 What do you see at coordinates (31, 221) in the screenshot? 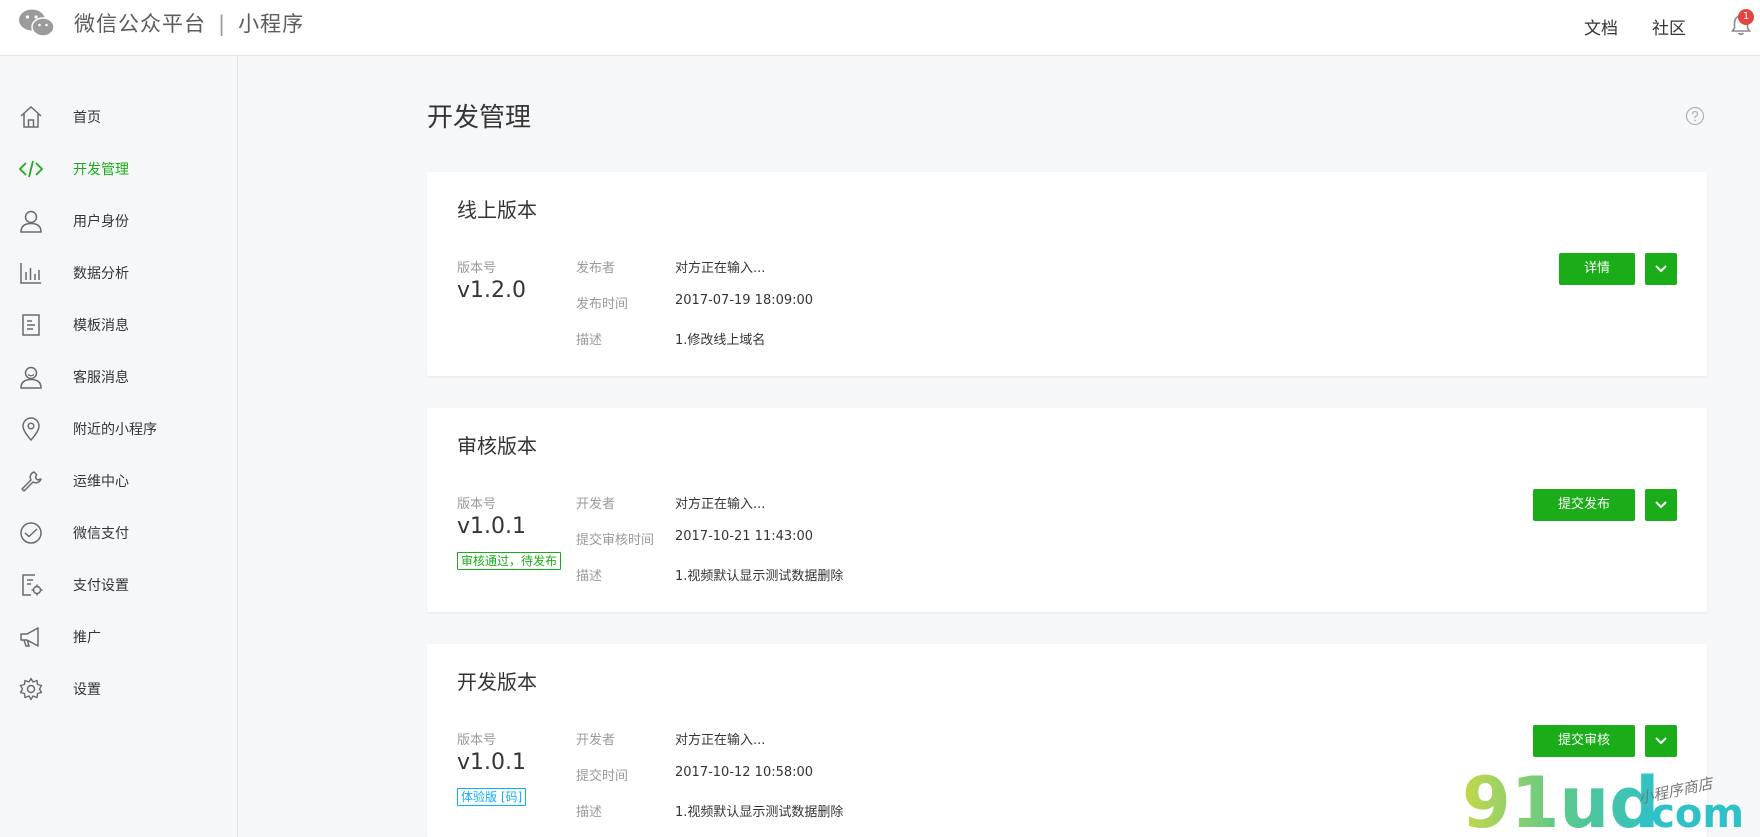
I see `user-icon` at bounding box center [31, 221].